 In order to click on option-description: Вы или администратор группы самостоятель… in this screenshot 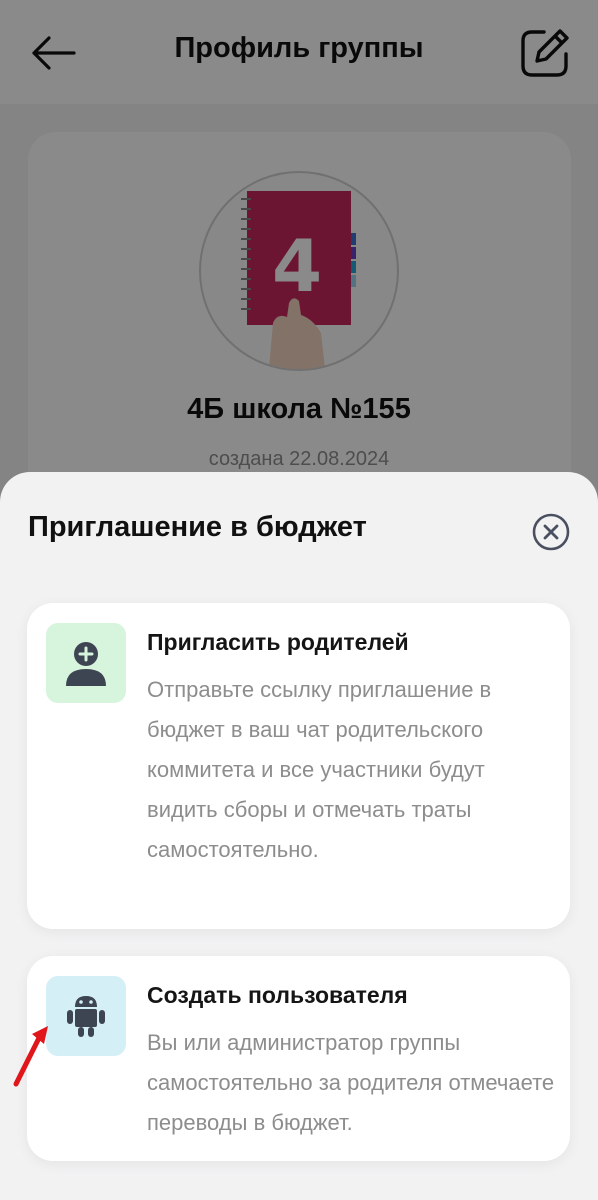, I will do `click(351, 1082)`.